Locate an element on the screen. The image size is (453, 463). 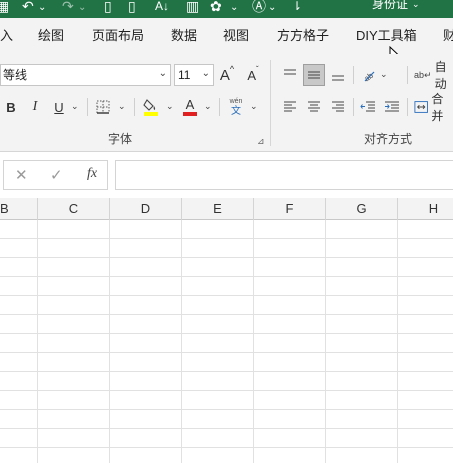
increase-indent-icon is located at coordinates (392, 106).